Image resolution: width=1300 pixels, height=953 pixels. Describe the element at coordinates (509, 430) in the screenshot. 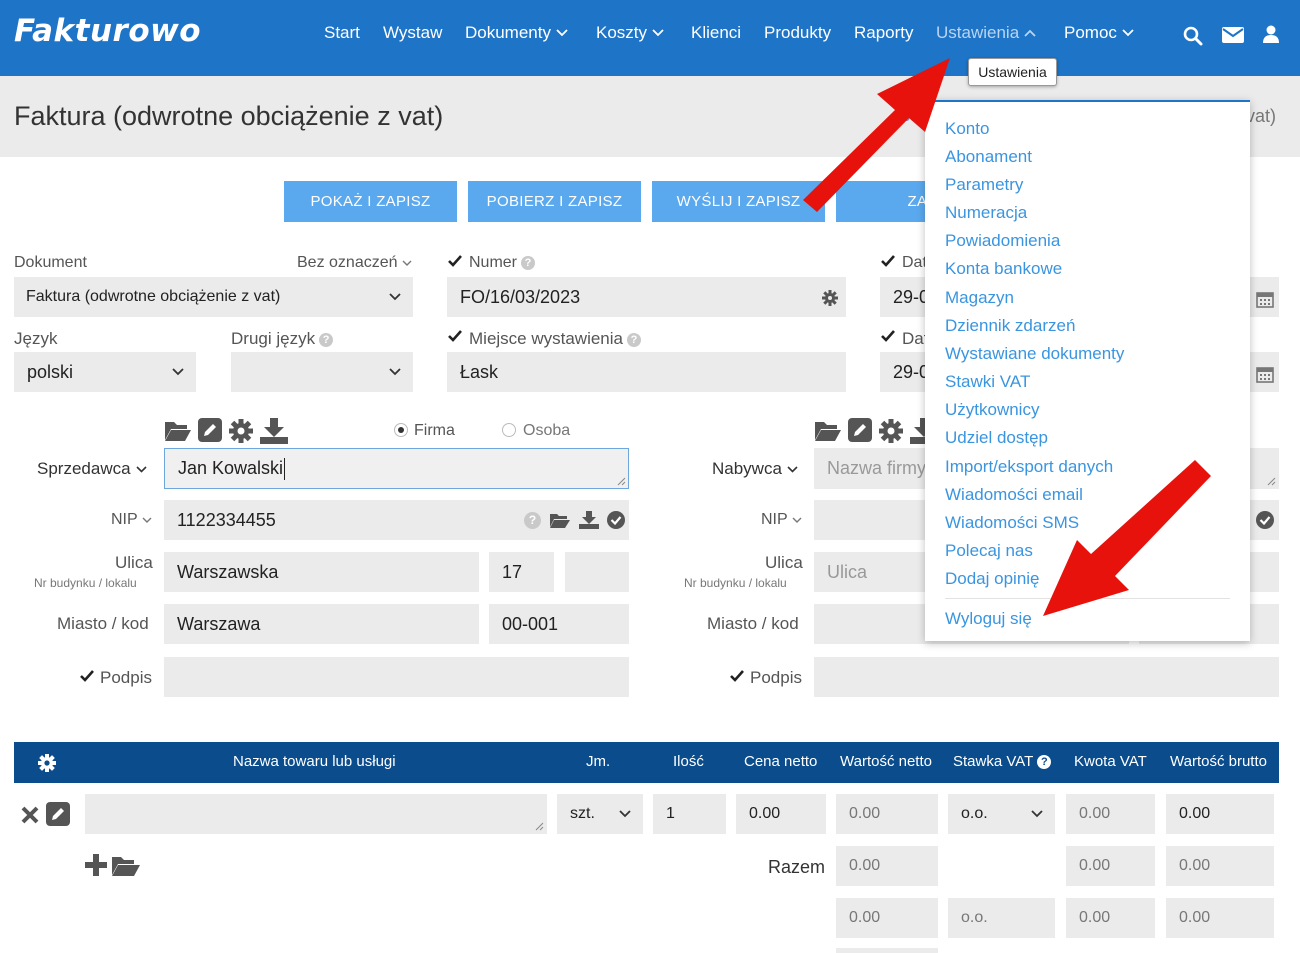

I see `radio-osoba` at that location.